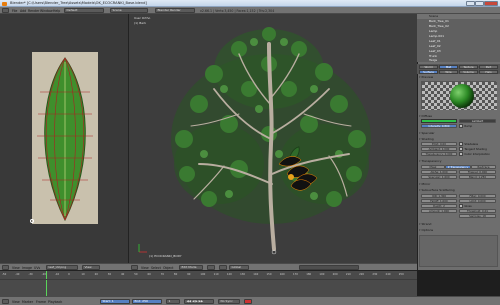 The image size is (500, 305). What do you see at coordinates (439, 201) in the screenshot?
I see `falloff-field: Falloff: 1.000` at bounding box center [439, 201].